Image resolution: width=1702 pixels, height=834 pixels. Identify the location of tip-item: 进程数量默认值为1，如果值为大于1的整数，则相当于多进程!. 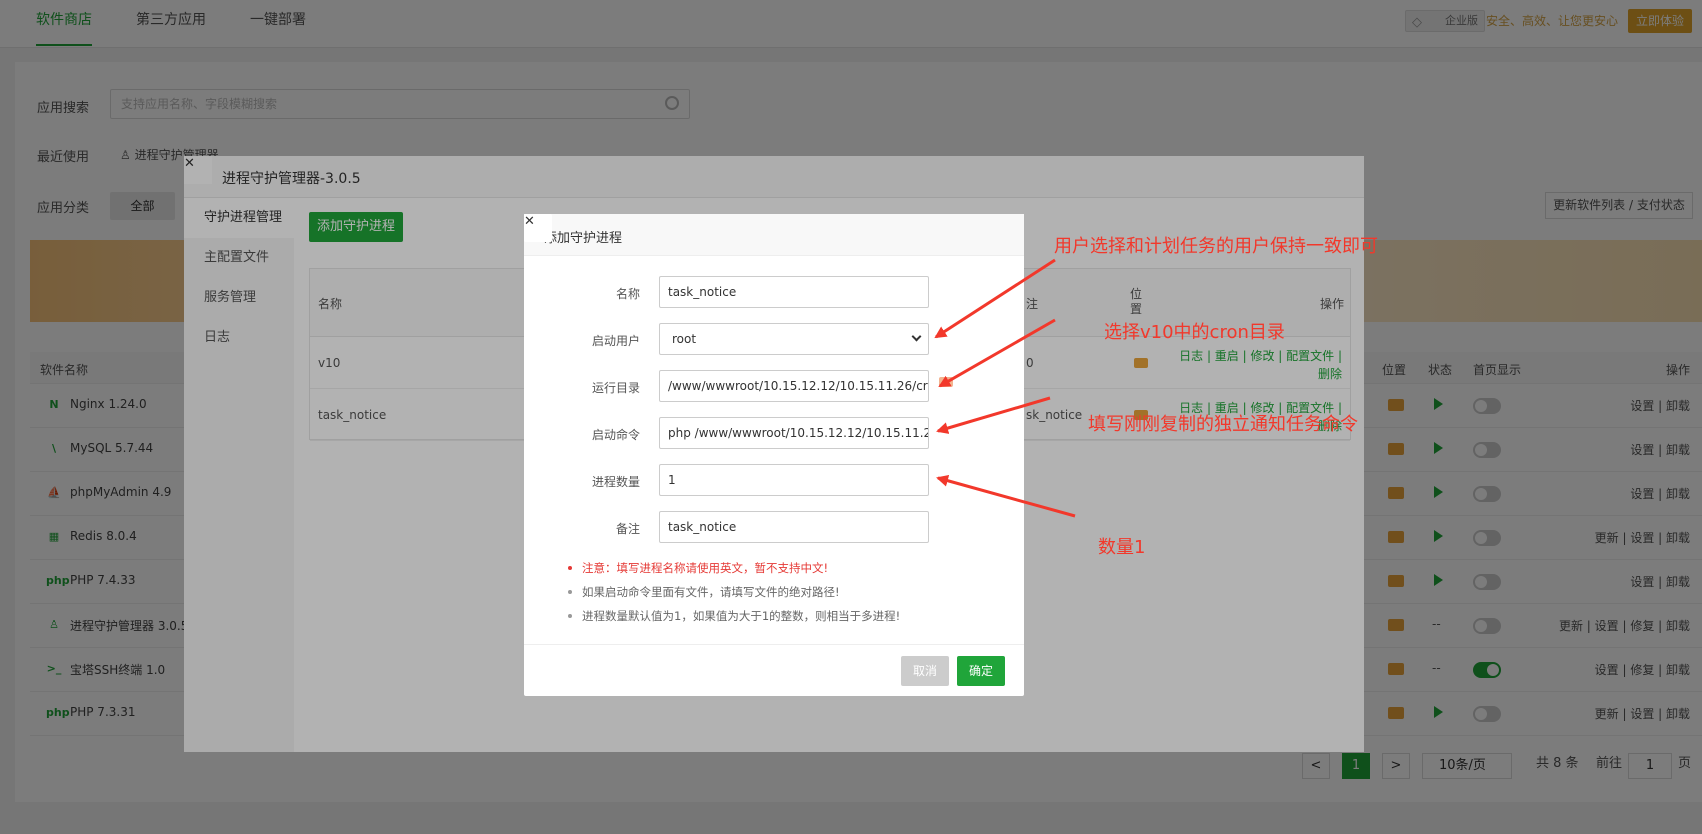
(733, 620).